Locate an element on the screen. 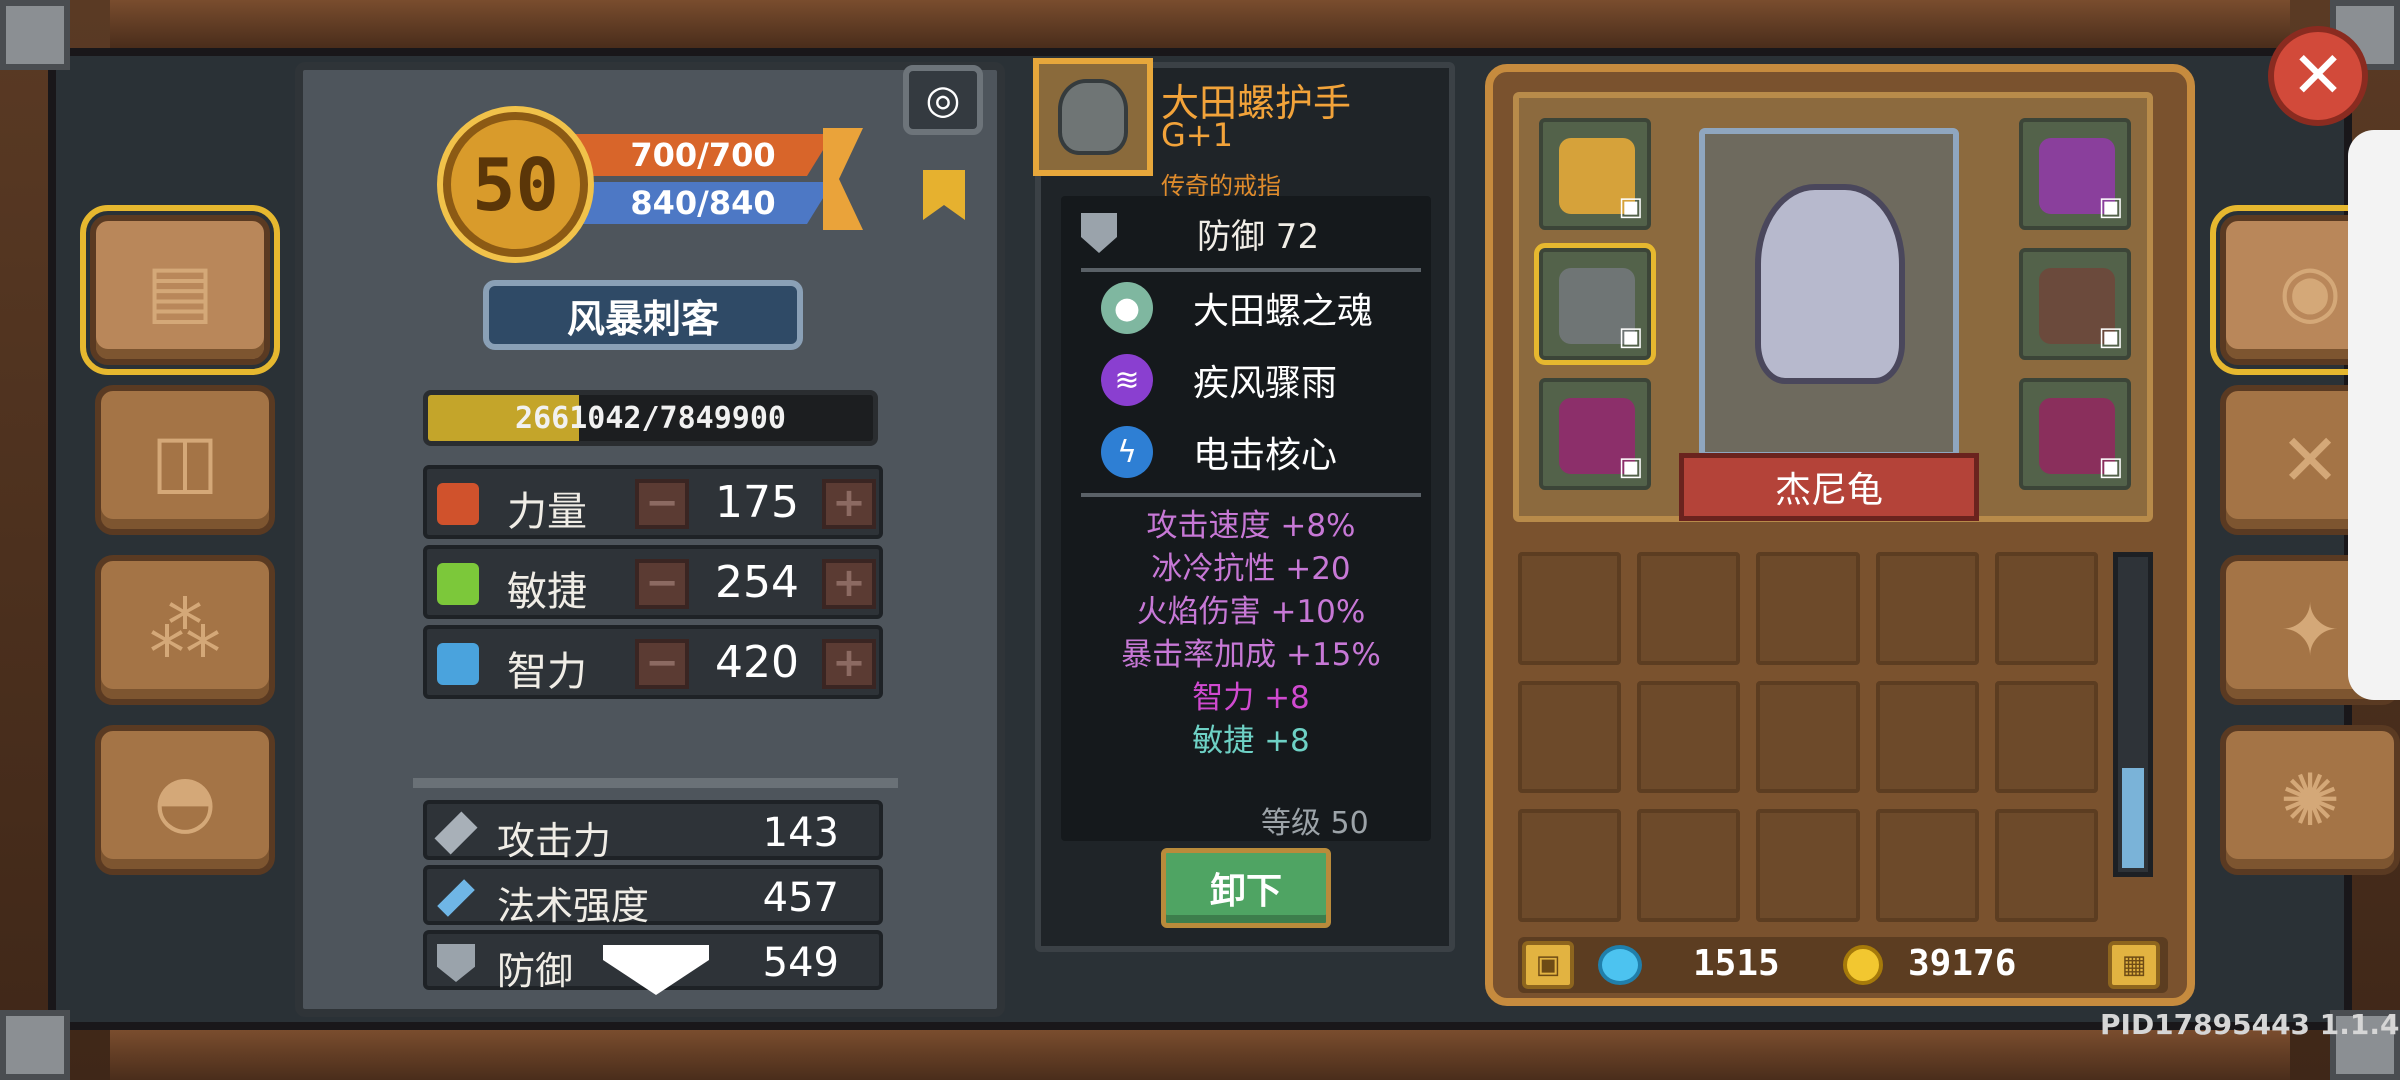  item-bonus: 攻击速度 +8% is located at coordinates (1251, 526).